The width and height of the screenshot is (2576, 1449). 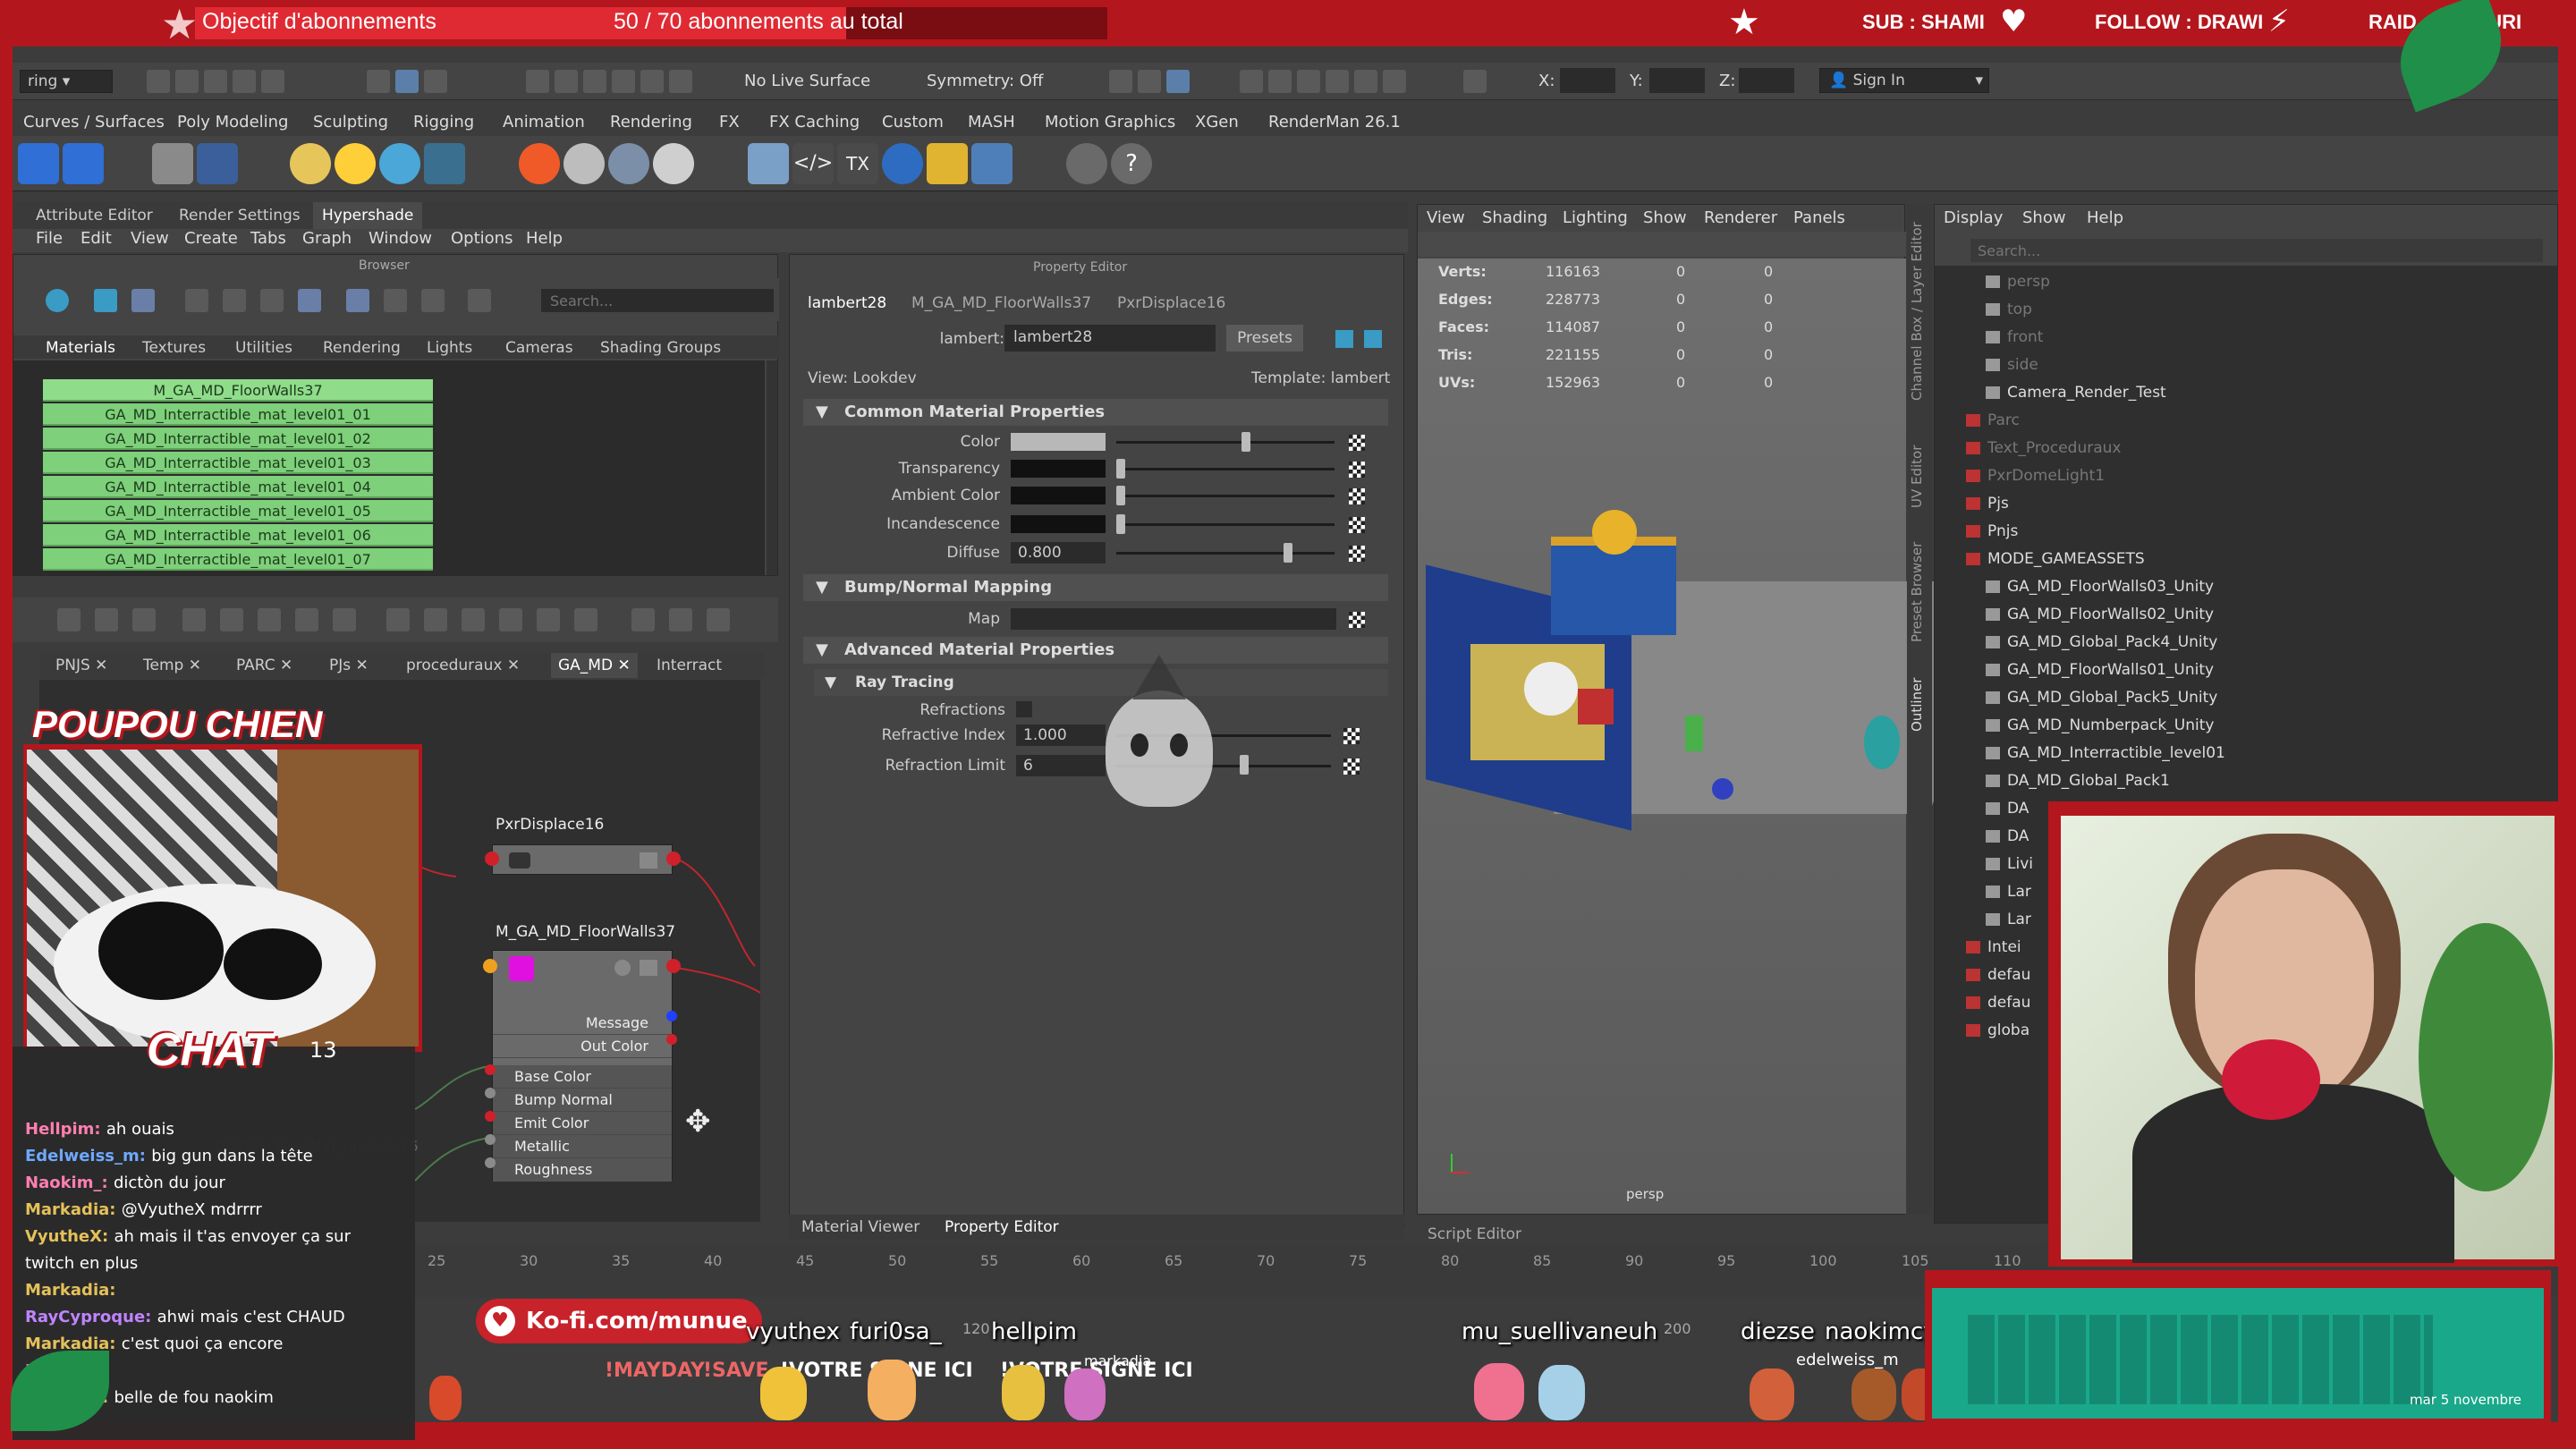 I want to click on refractions-checkbox, so click(x=1024, y=709).